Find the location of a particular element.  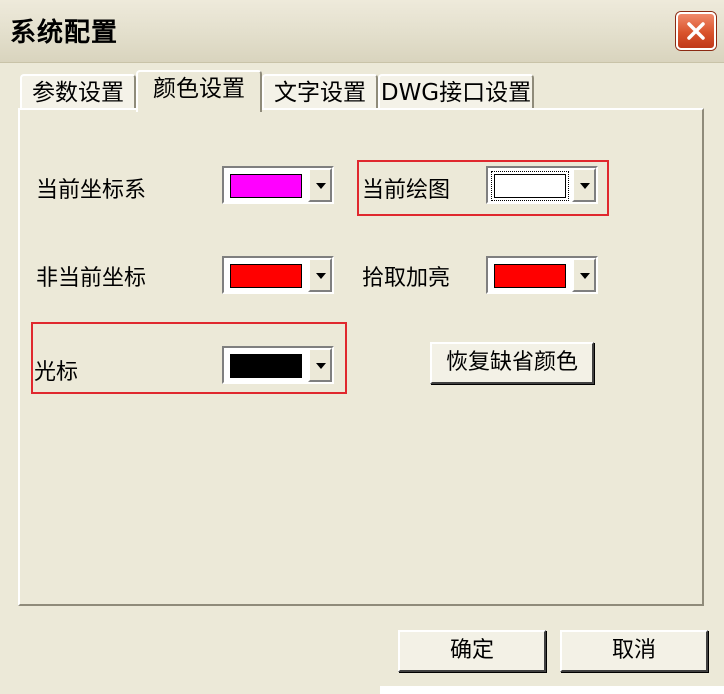

window-title: 系统配置 is located at coordinates (64, 33).